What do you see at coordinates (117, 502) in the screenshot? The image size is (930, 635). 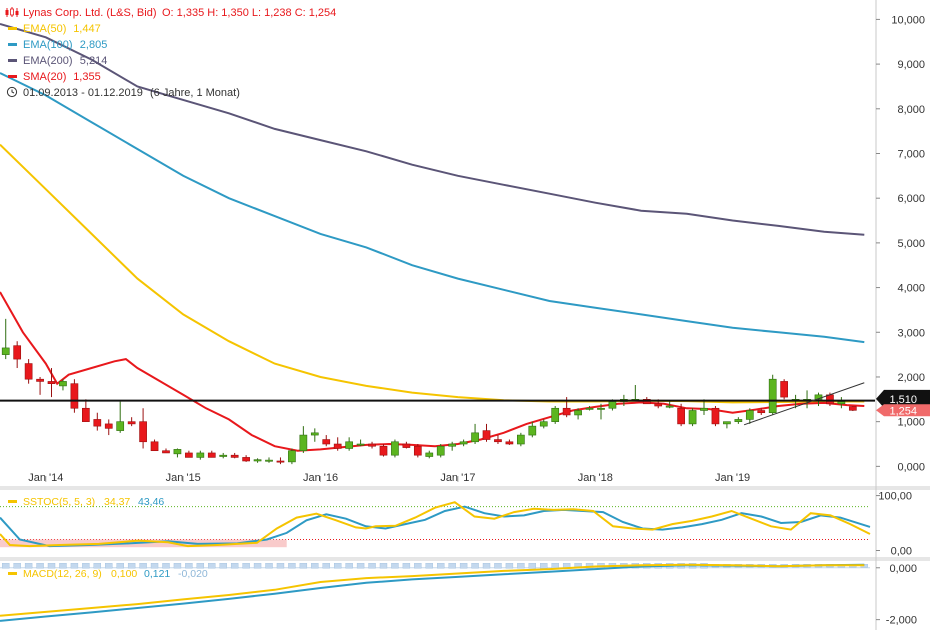 I see `stoch-legend-value1: 34,37` at bounding box center [117, 502].